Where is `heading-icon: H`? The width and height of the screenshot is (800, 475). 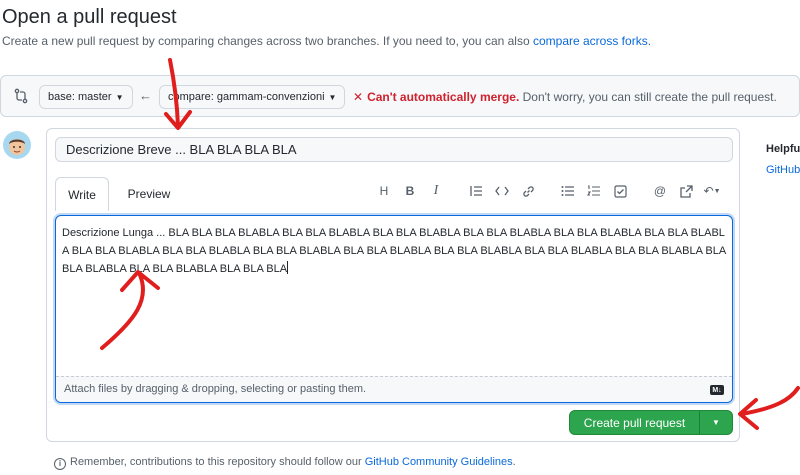
heading-icon: H is located at coordinates (384, 191).